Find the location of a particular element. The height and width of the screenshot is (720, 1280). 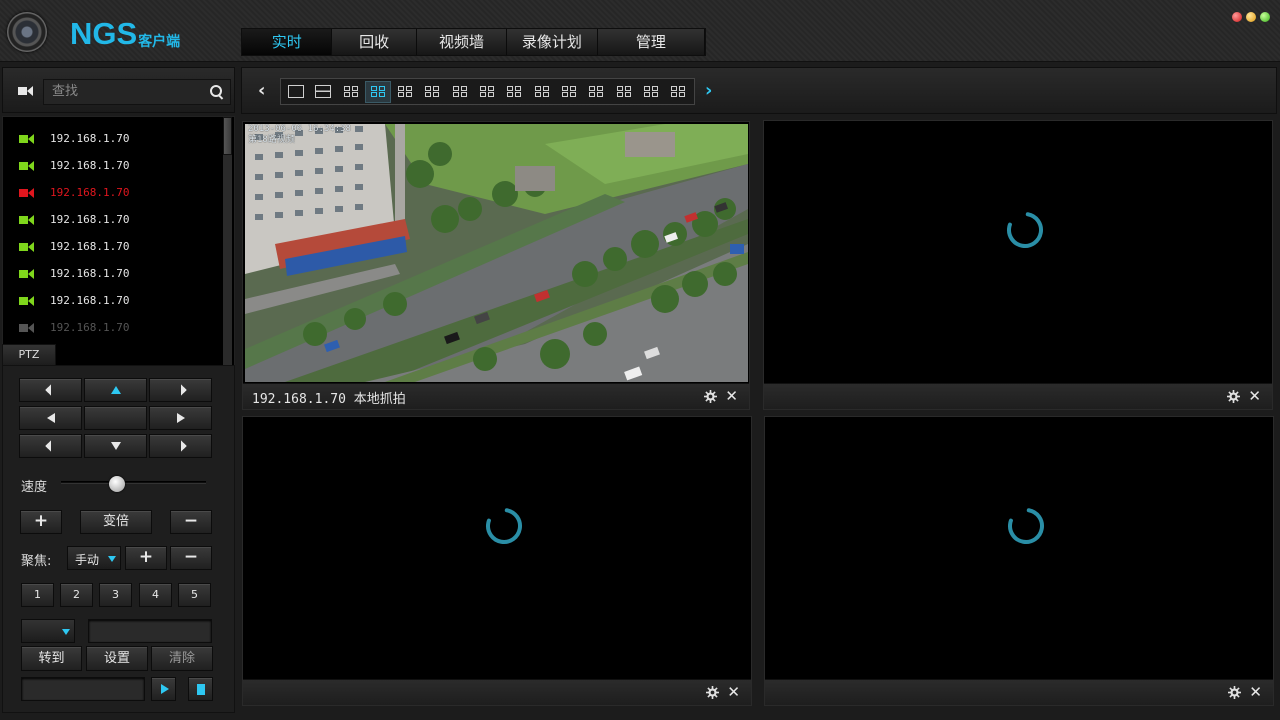

tab-manage: 管理 is located at coordinates (651, 42).